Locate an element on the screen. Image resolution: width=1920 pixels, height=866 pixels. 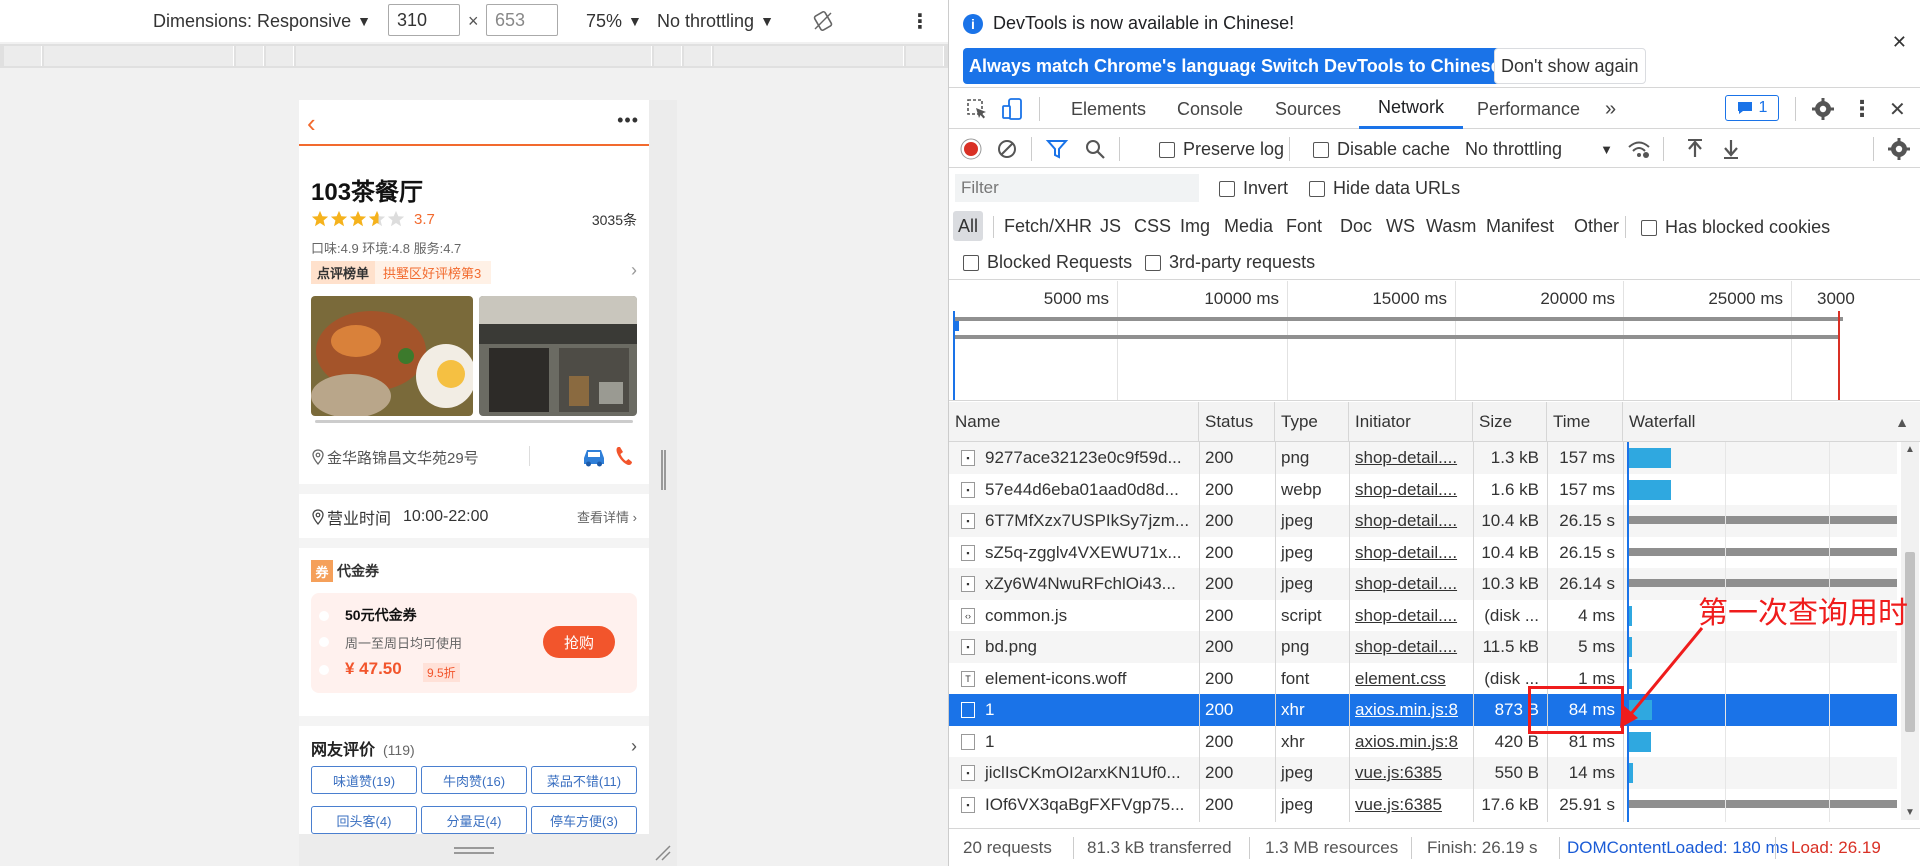
coupon-card: 50元代金券 周一至周日均可使用 ¥ 47.50 9.5折 抢购 is located at coordinates (474, 643).